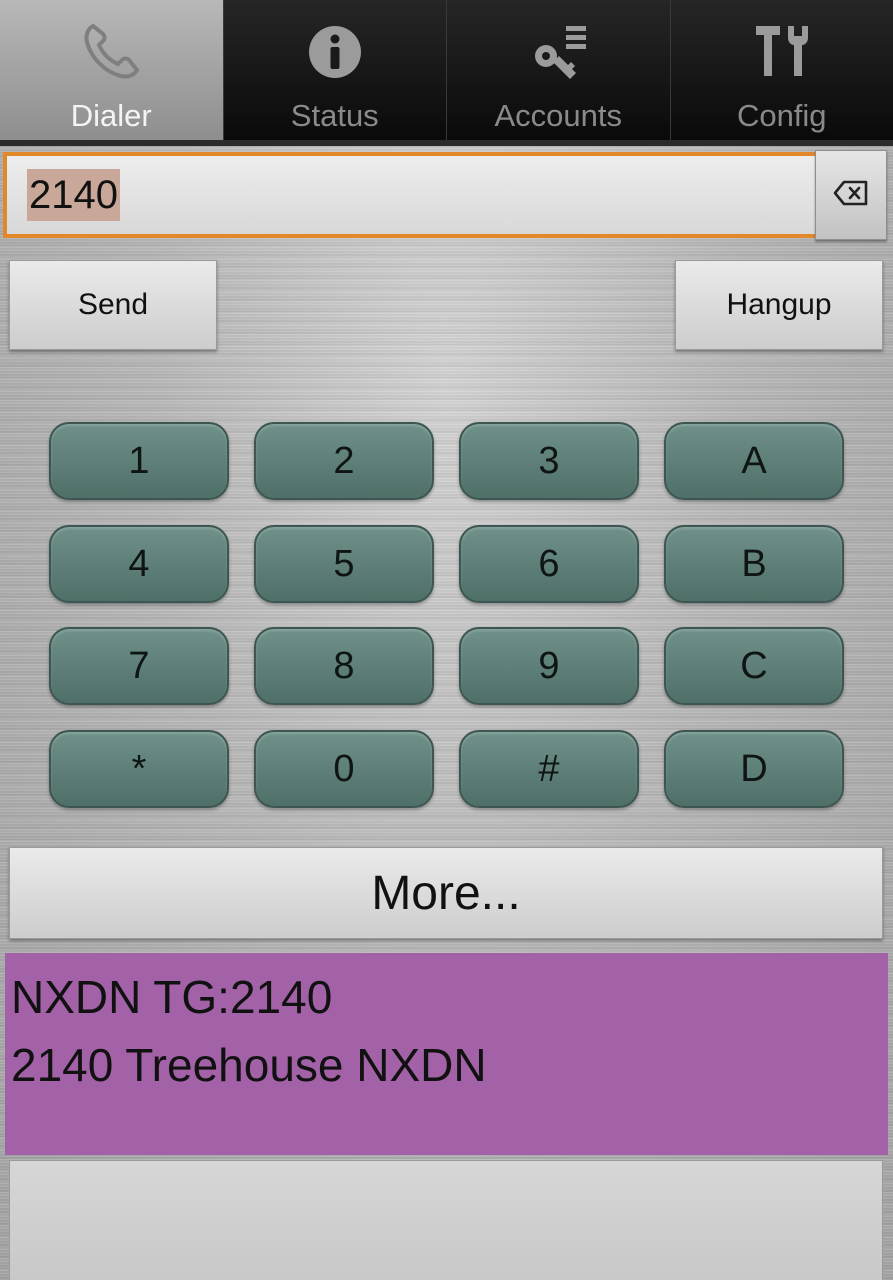 This screenshot has height=1280, width=893. I want to click on number-row: 2140, so click(446, 197).